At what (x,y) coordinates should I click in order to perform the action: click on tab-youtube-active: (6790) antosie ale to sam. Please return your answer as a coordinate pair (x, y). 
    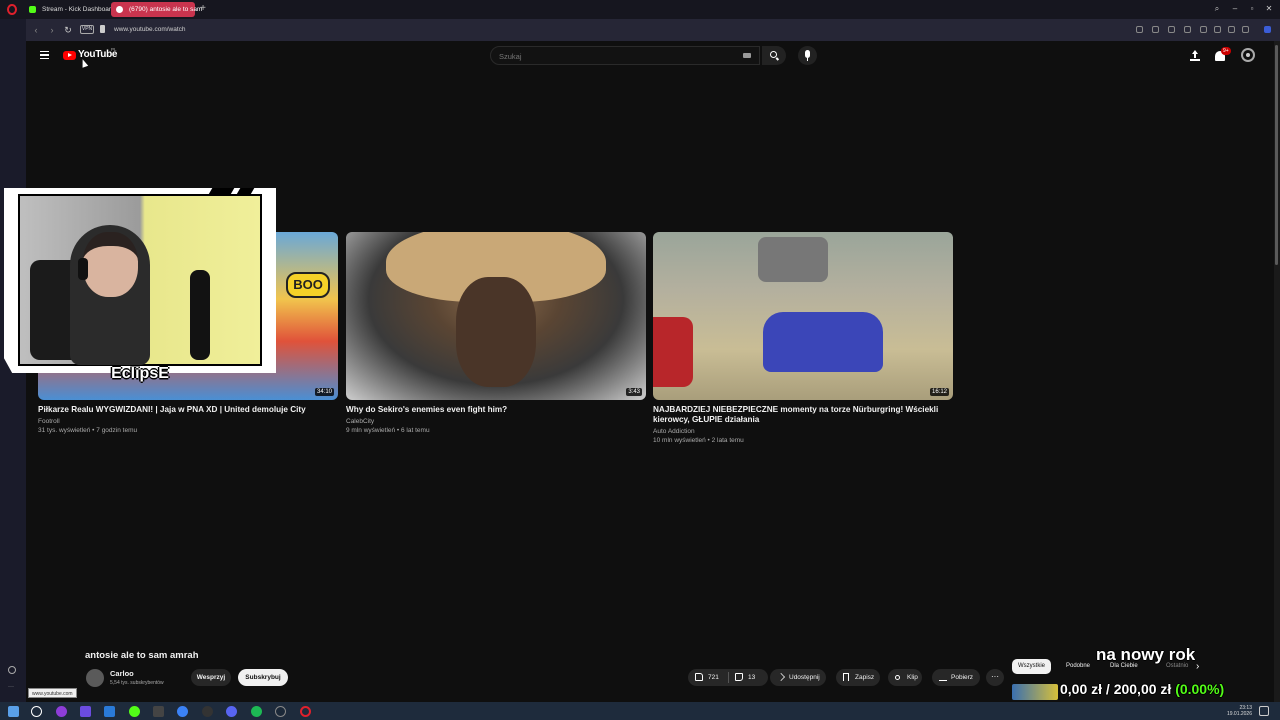
    Looking at the image, I should click on (156, 9).